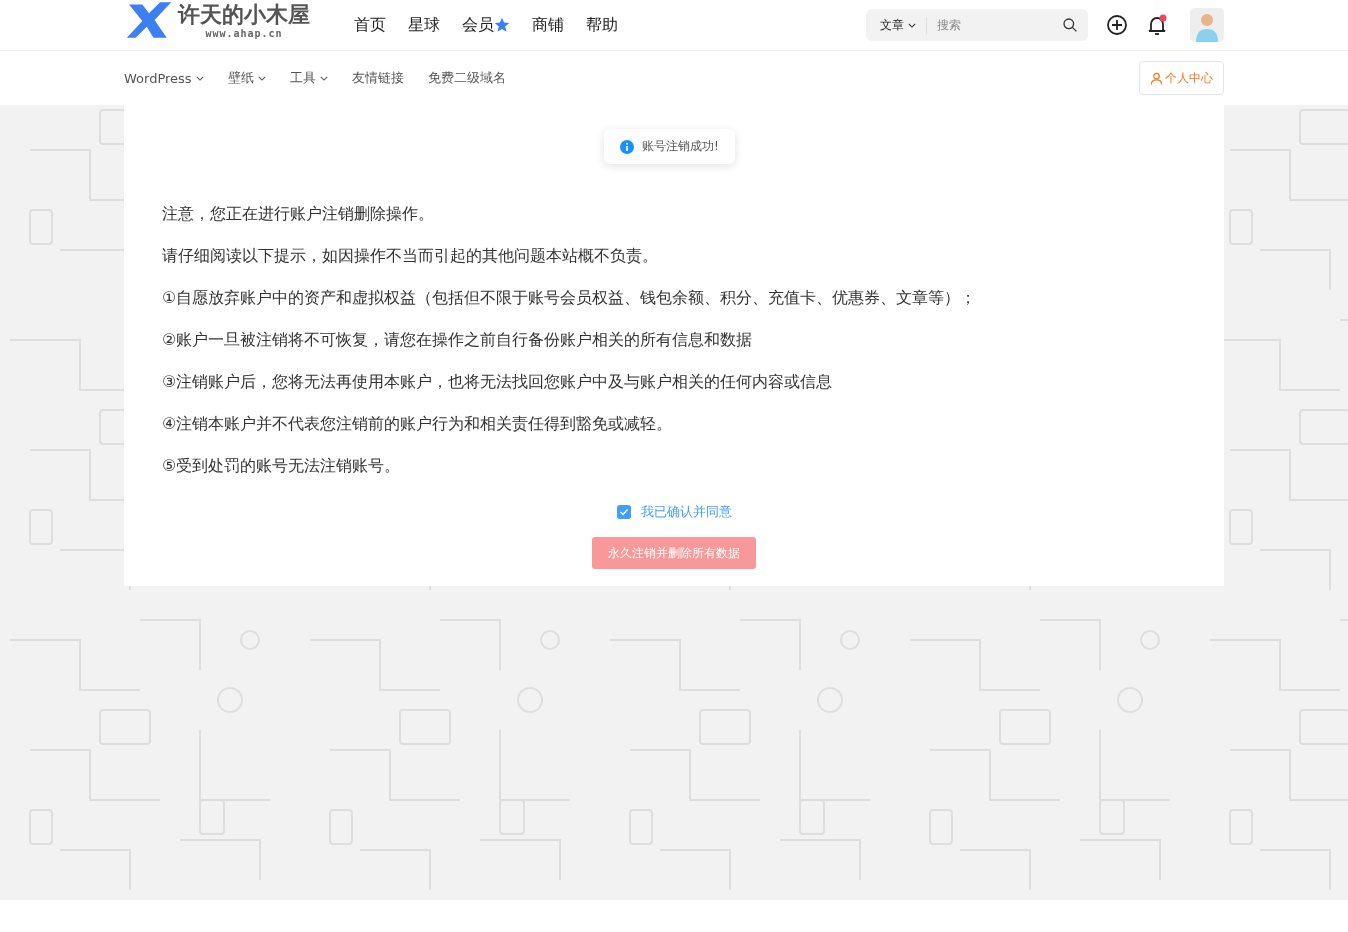 The image size is (1348, 932). Describe the element at coordinates (899, 25) in the screenshot. I see `search-scope-dropdown: 文章` at that location.